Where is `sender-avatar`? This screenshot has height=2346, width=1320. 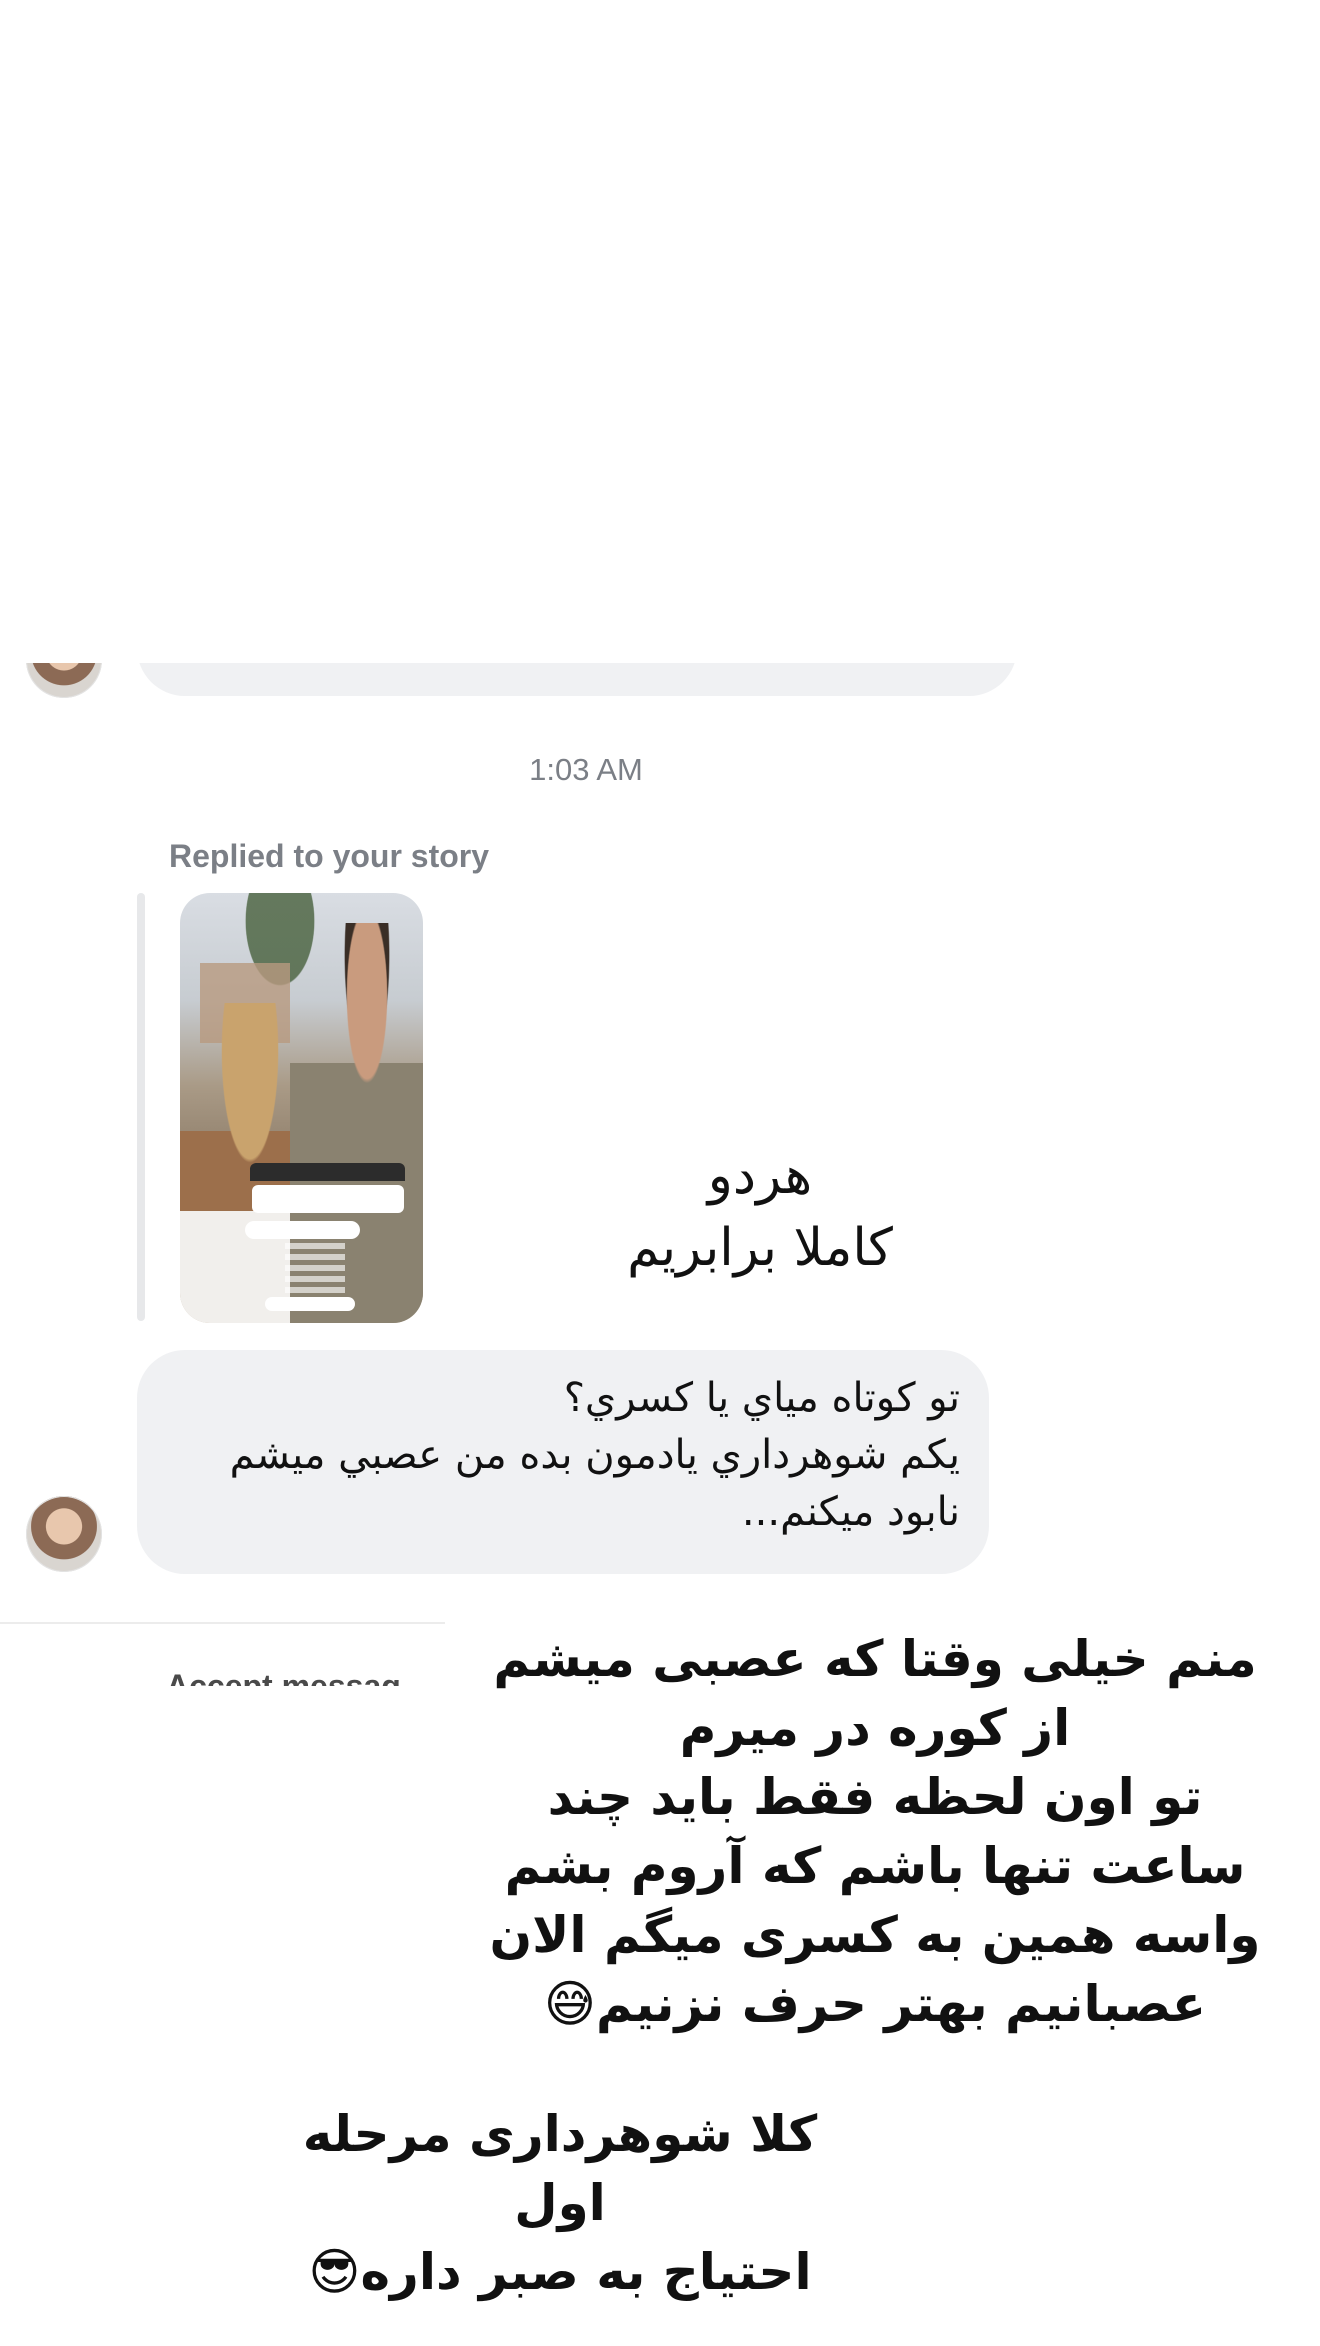
sender-avatar is located at coordinates (64, 1534).